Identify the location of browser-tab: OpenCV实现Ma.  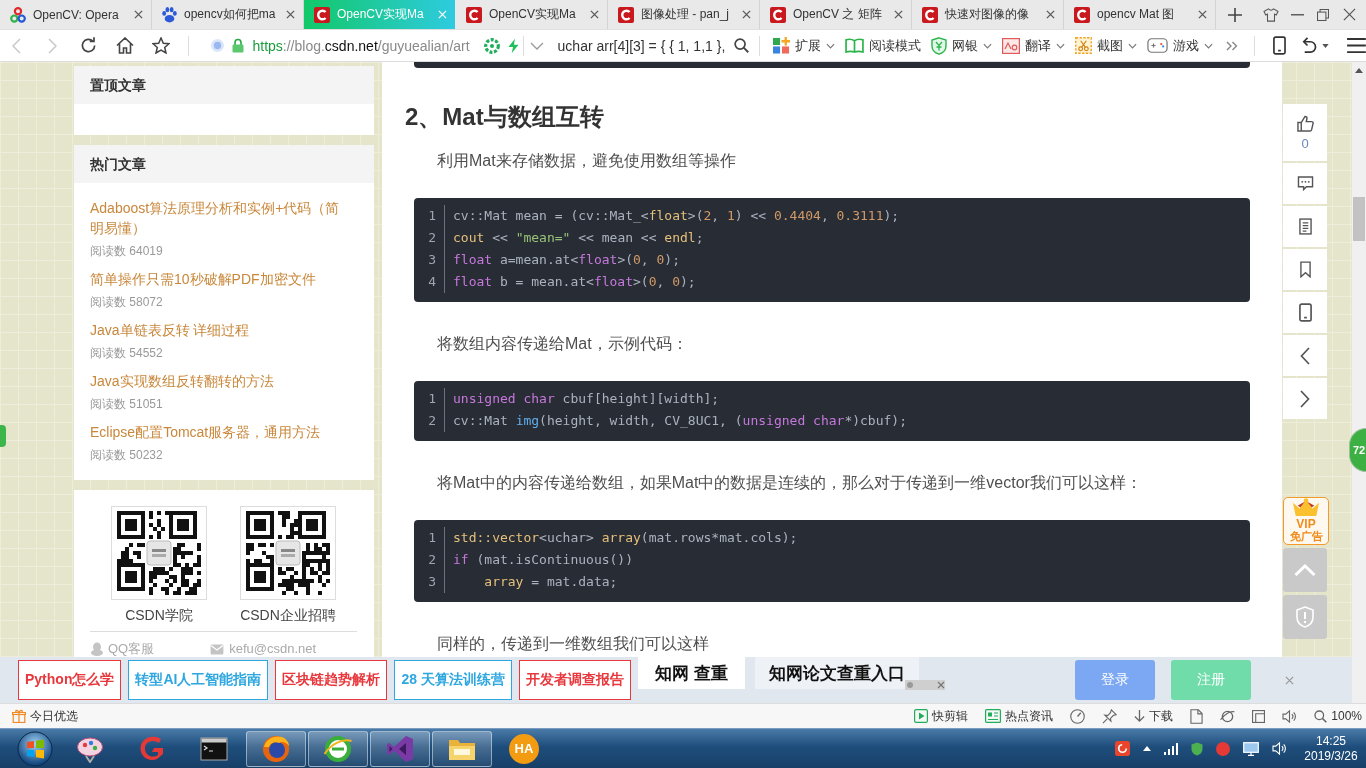
(532, 14).